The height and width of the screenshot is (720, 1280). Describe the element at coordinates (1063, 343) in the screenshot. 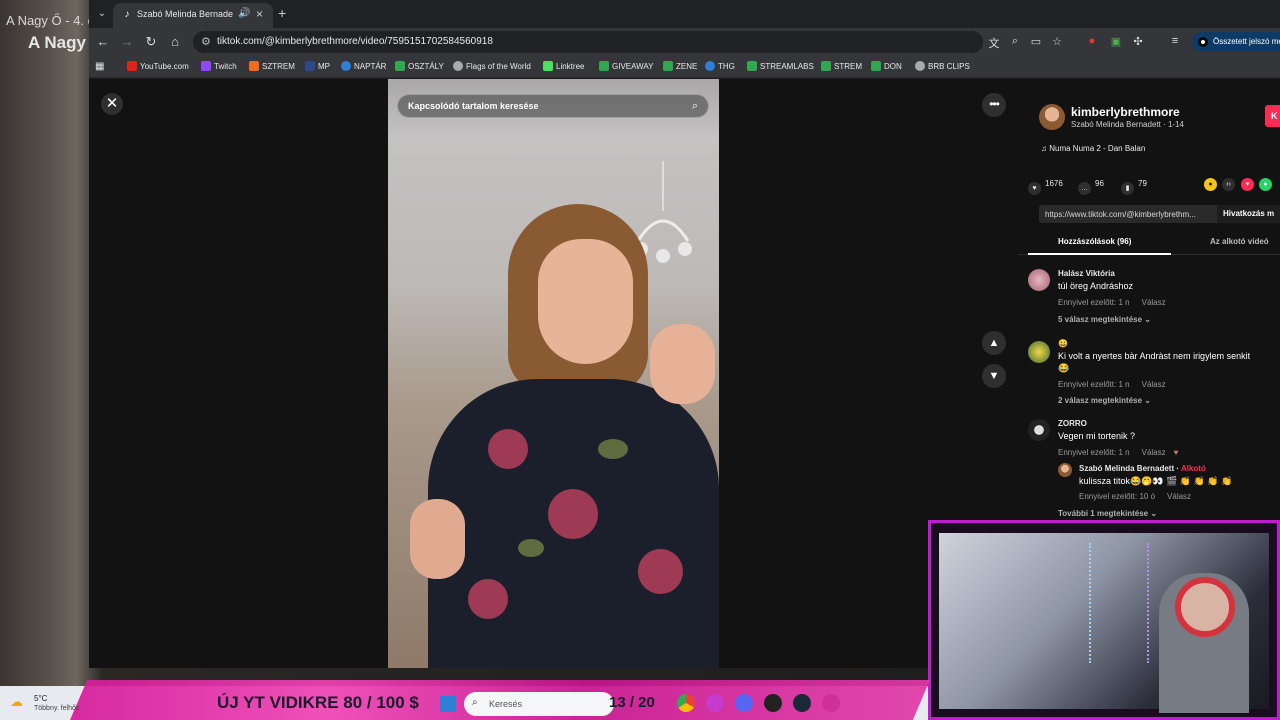

I see `comment-author: 😀` at that location.